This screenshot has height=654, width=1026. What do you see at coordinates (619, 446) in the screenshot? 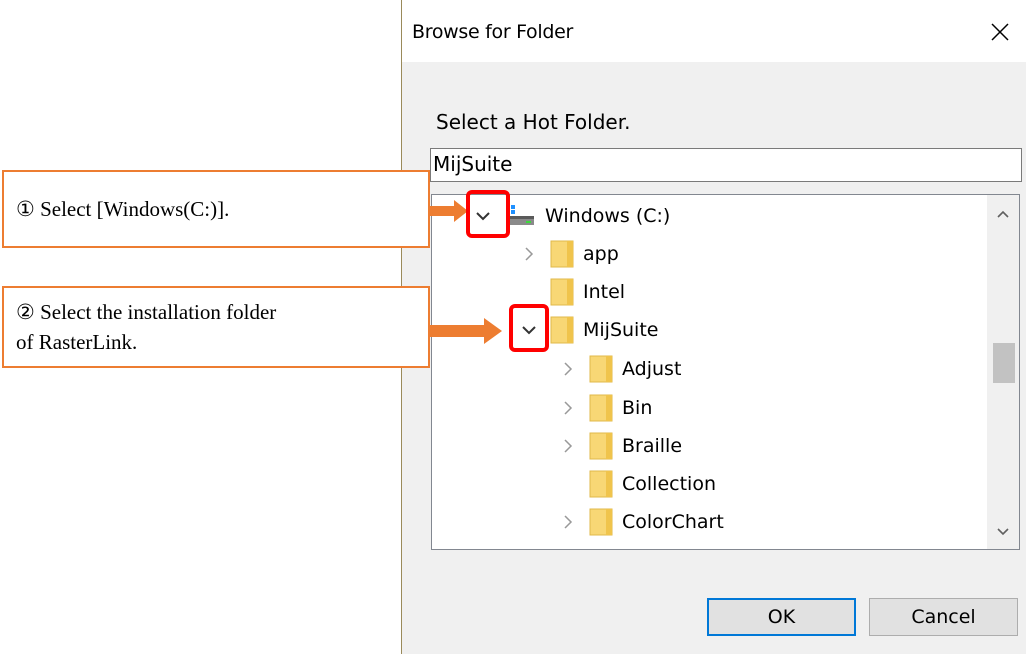
I see `tree-item-braille: Braille` at bounding box center [619, 446].